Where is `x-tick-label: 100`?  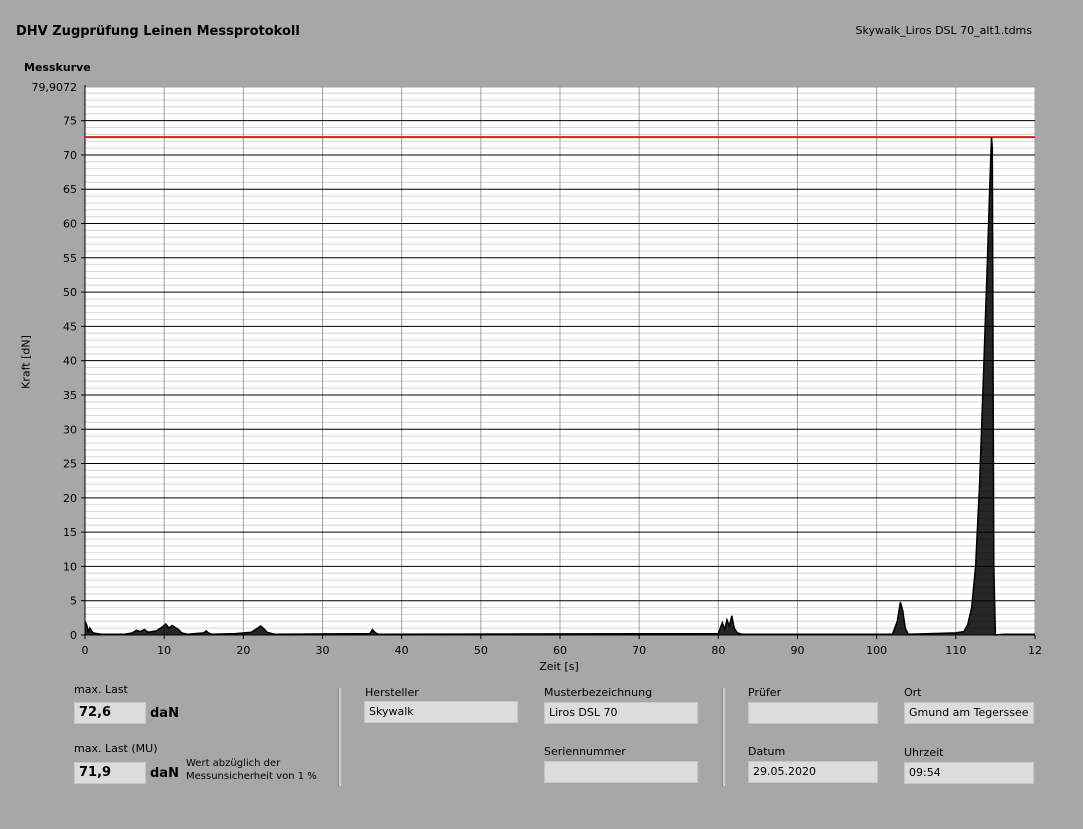
x-tick-label: 100 is located at coordinates (876, 650).